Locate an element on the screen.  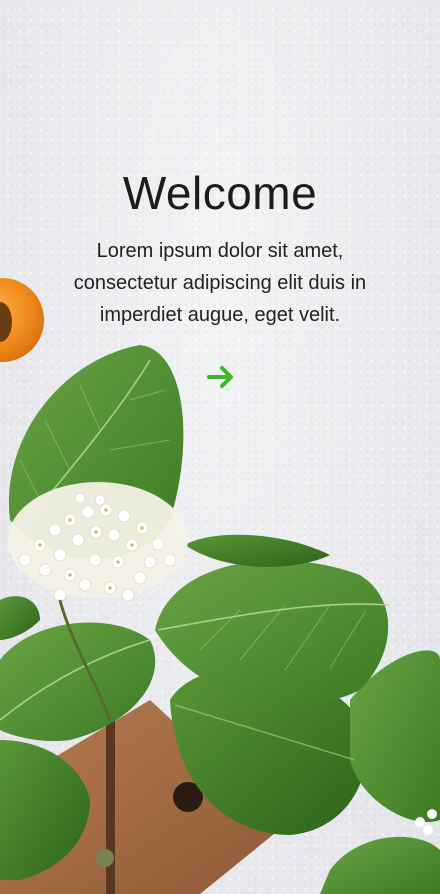
leaf-top-right is located at coordinates (257, 550).